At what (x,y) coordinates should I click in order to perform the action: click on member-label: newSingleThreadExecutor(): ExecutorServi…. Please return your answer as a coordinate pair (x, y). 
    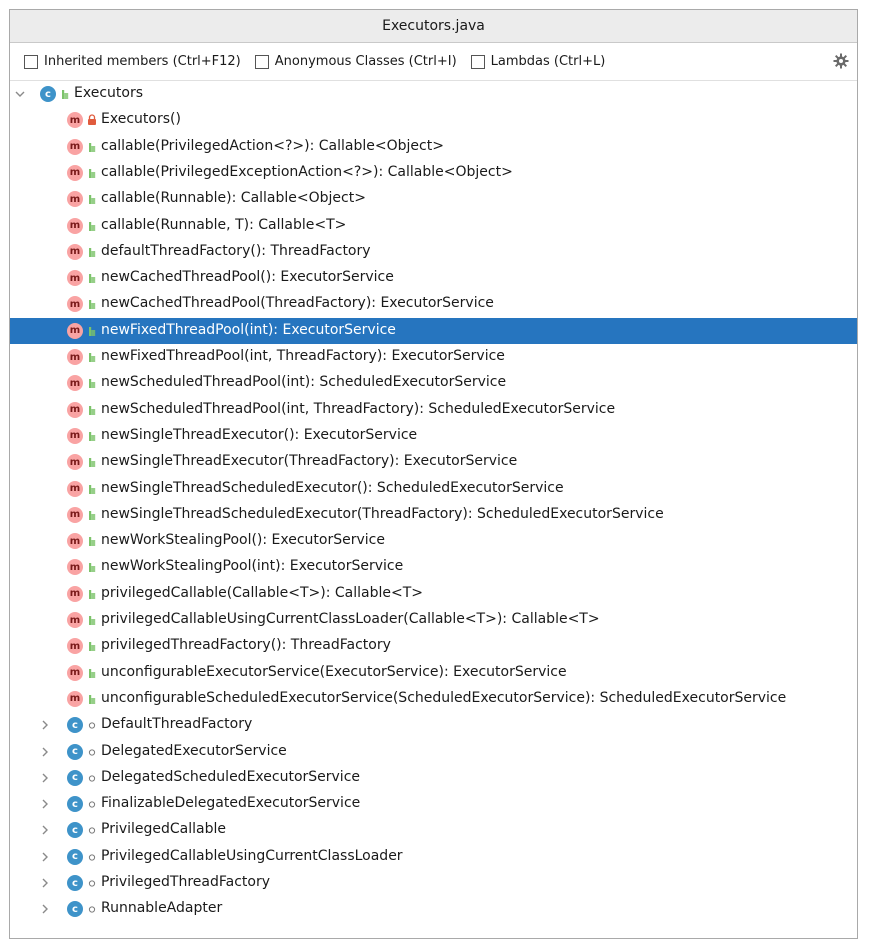
    Looking at the image, I should click on (259, 434).